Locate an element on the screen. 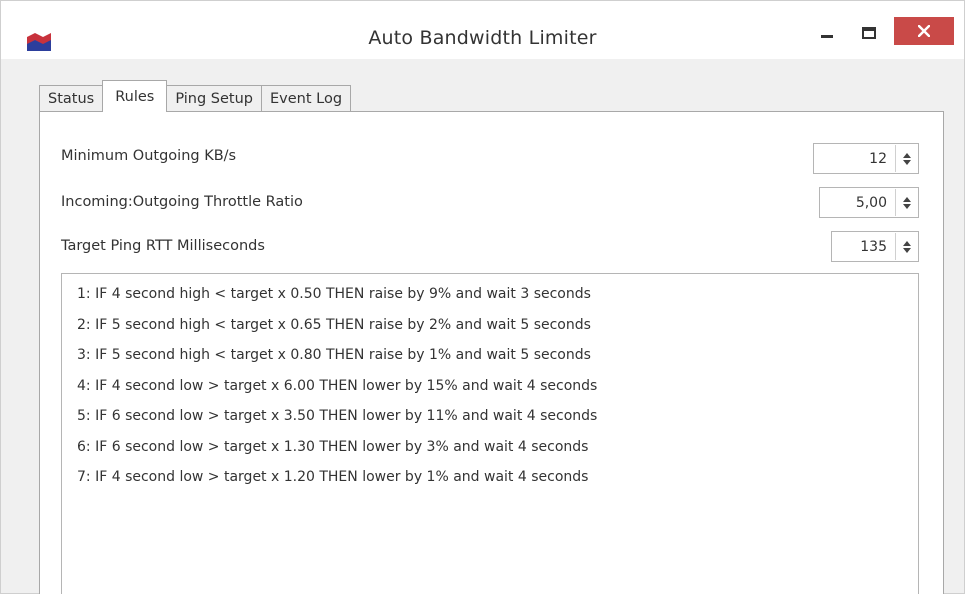 The image size is (965, 594). tab-ping-setup: Ping Setup is located at coordinates (214, 98).